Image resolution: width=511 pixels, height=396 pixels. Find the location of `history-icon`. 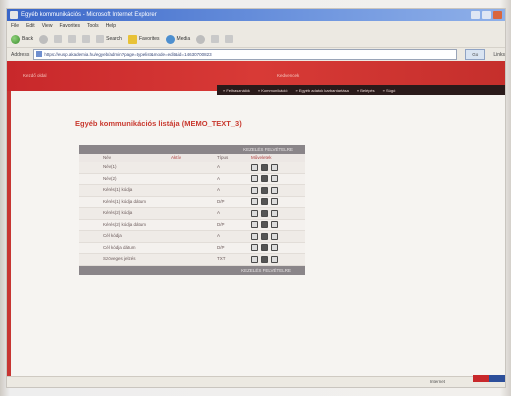

history-icon is located at coordinates (201, 39).